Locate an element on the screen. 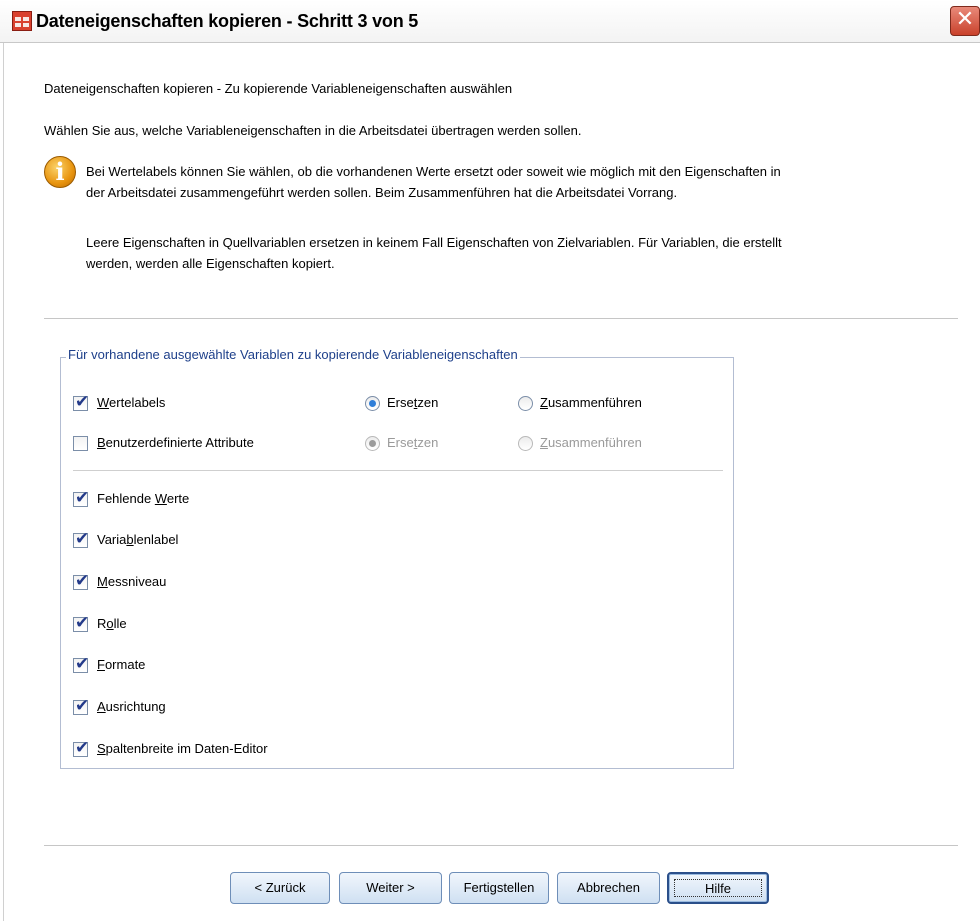 The image size is (980, 921). attribute-replace-label: Ersetzen is located at coordinates (413, 442).